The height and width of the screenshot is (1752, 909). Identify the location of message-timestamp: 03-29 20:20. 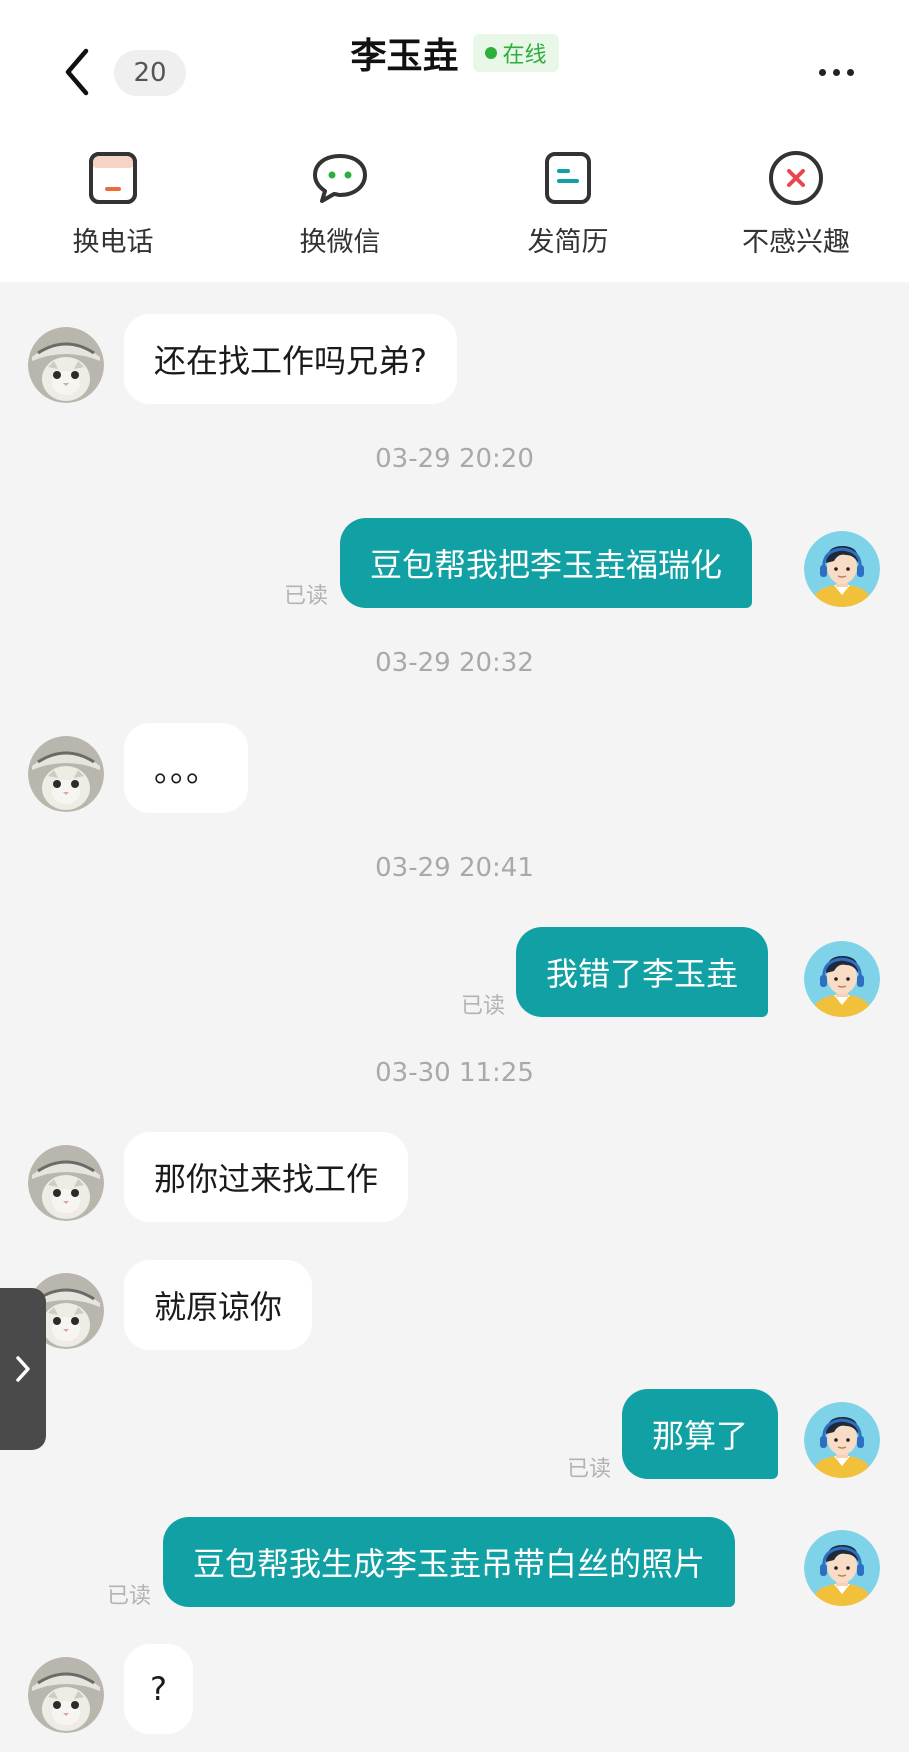
(454, 459).